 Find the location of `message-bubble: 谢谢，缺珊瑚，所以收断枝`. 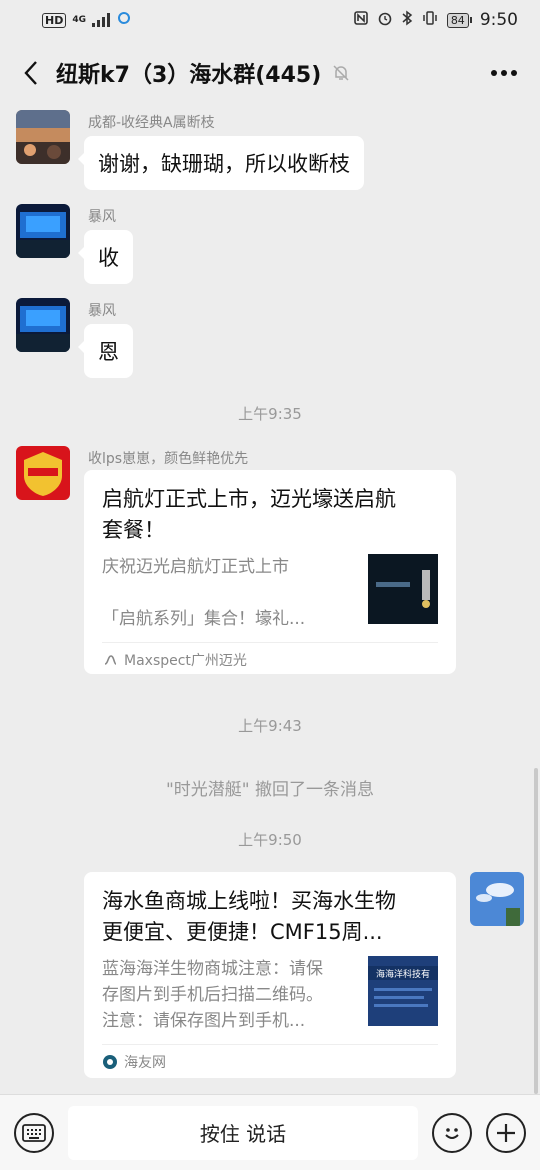

message-bubble: 谢谢，缺珊瑚，所以收断枝 is located at coordinates (221, 163).